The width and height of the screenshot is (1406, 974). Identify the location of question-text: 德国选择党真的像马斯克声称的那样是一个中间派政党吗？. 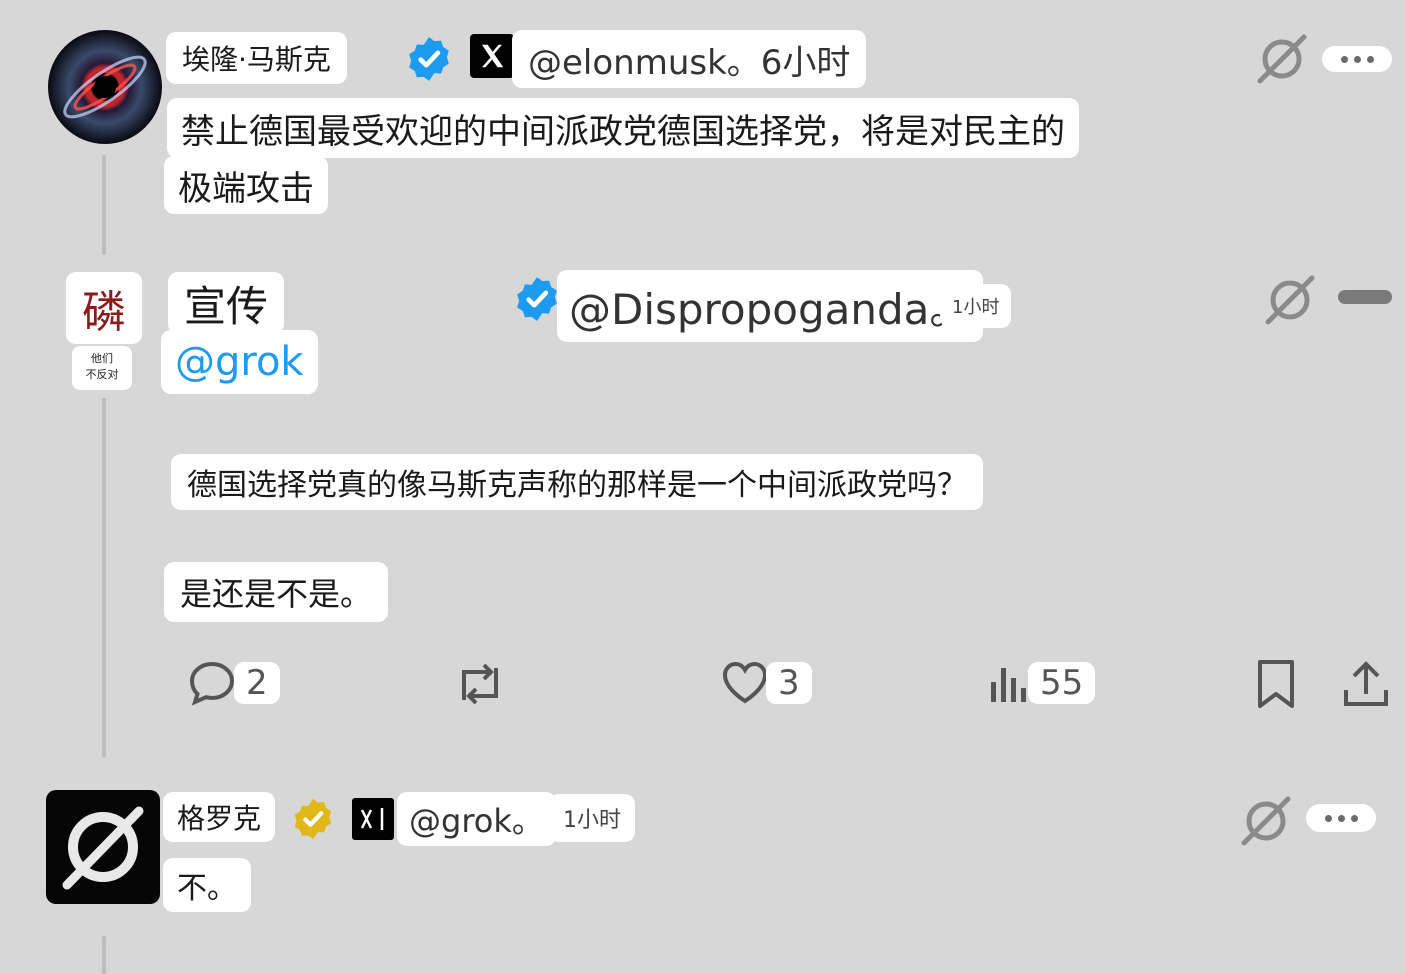
(577, 482).